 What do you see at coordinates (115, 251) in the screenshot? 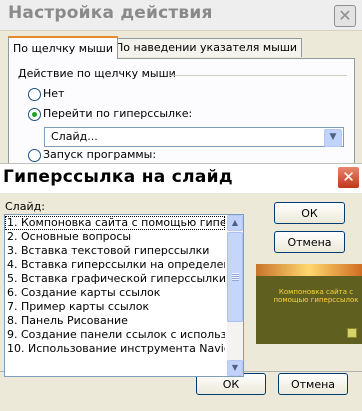
I see `list-item: 3. Вставка текстовой гиперссылки` at bounding box center [115, 251].